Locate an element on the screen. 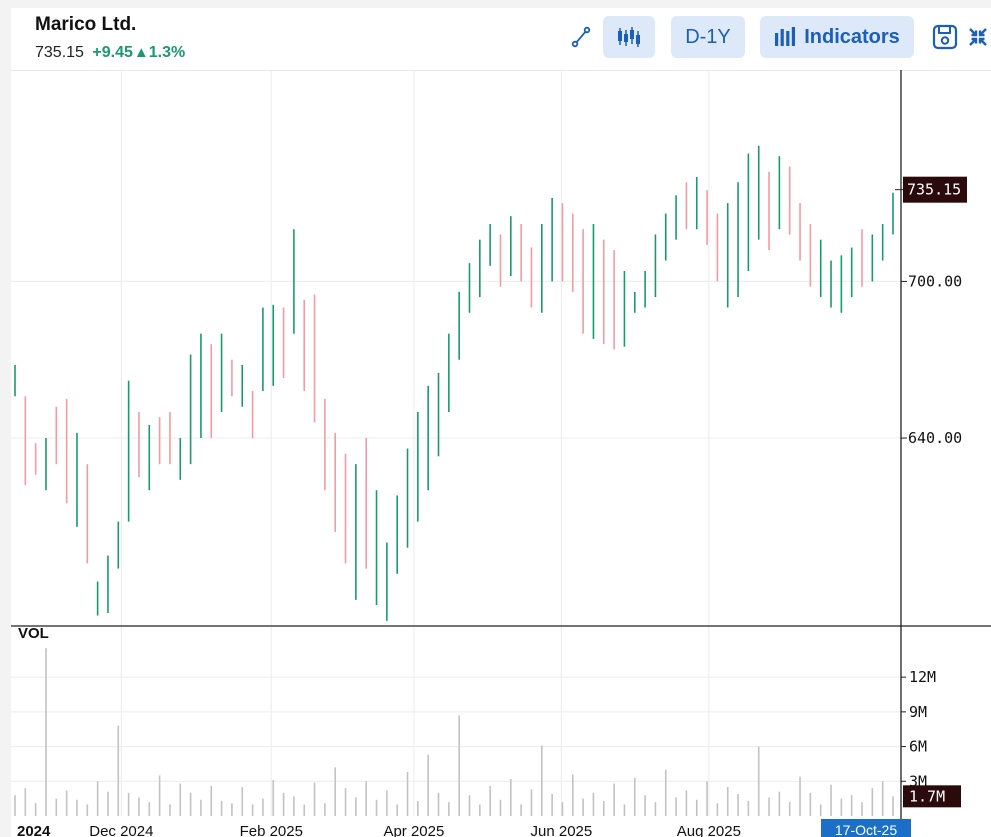 The width and height of the screenshot is (991, 837). last-volume-label: 1.7M is located at coordinates (927, 796).